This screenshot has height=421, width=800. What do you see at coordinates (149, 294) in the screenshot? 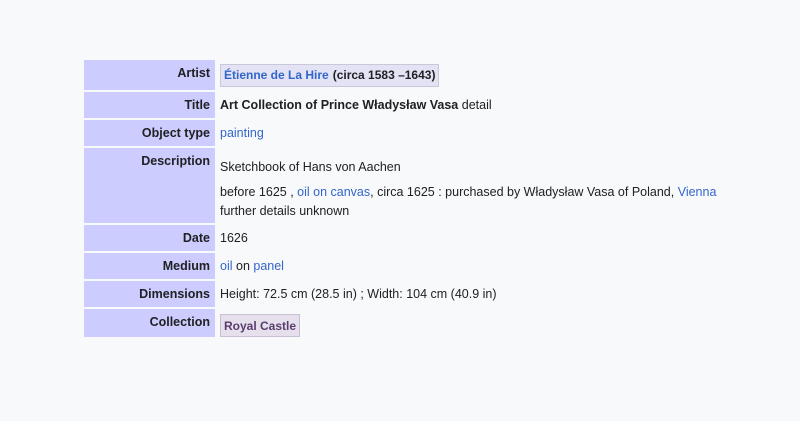
I see `dimensions-label: Dimensions` at bounding box center [149, 294].